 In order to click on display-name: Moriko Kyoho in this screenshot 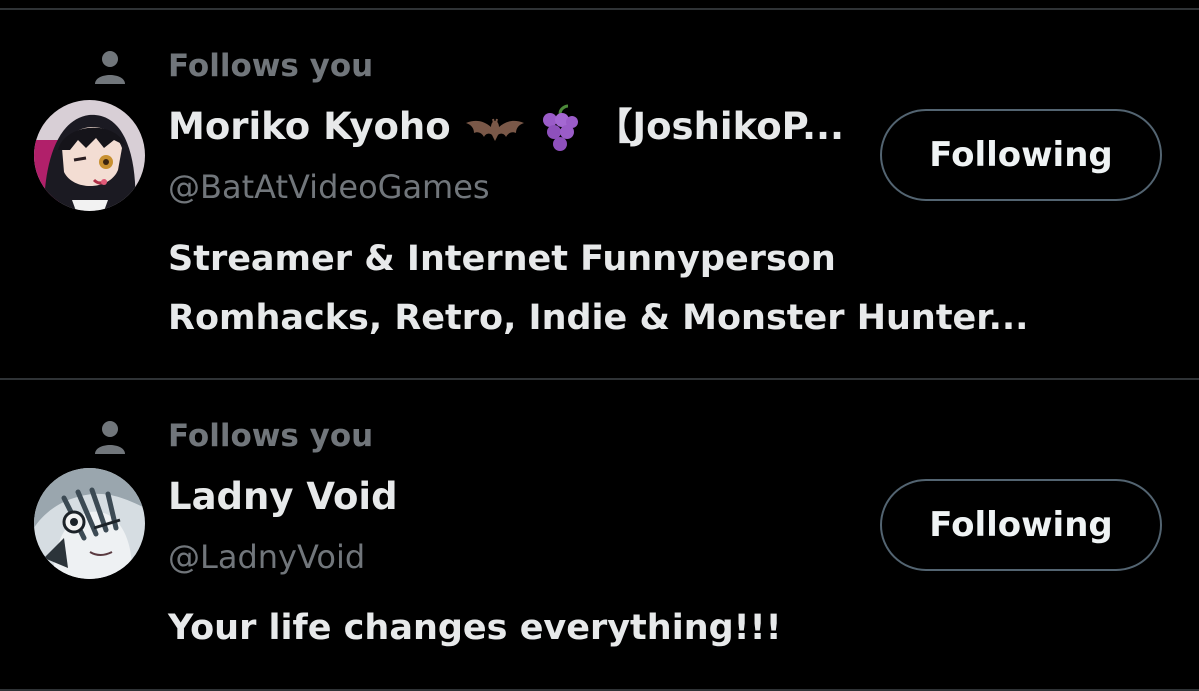, I will do `click(309, 126)`.